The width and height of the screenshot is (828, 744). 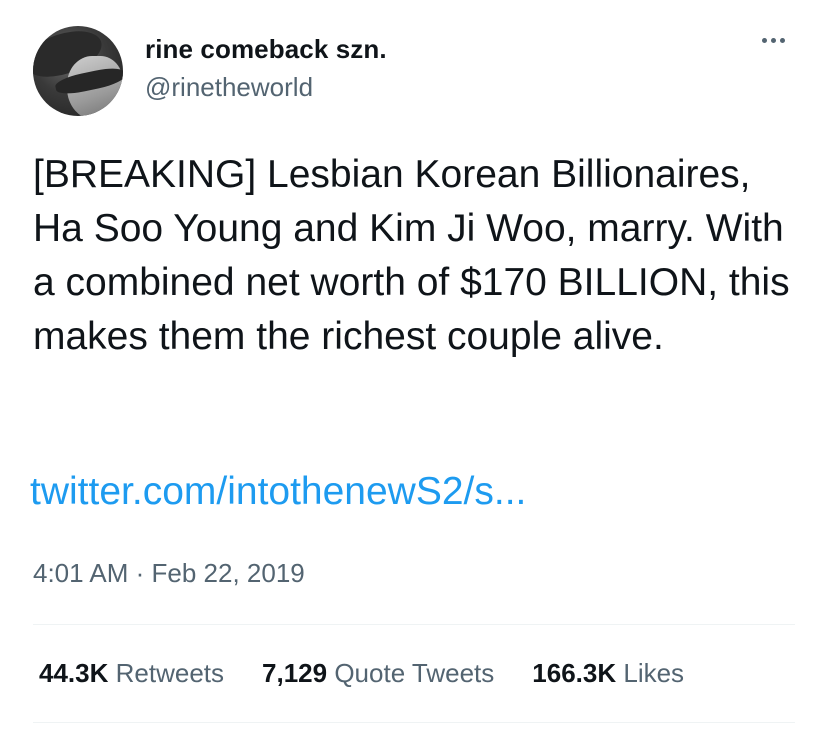 What do you see at coordinates (414, 722) in the screenshot?
I see `divider-bottom` at bounding box center [414, 722].